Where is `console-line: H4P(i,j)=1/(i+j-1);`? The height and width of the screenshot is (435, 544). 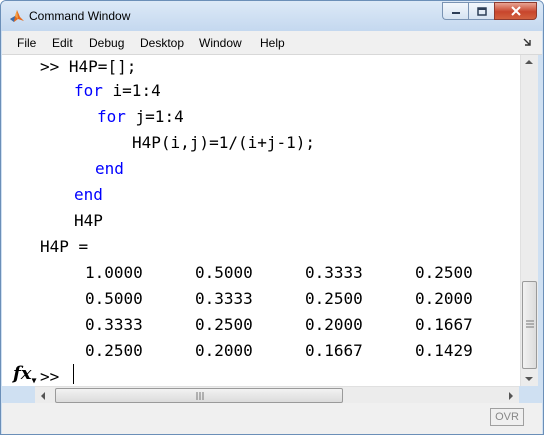 console-line: H4P(i,j)=1/(i+j-1); is located at coordinates (224, 142).